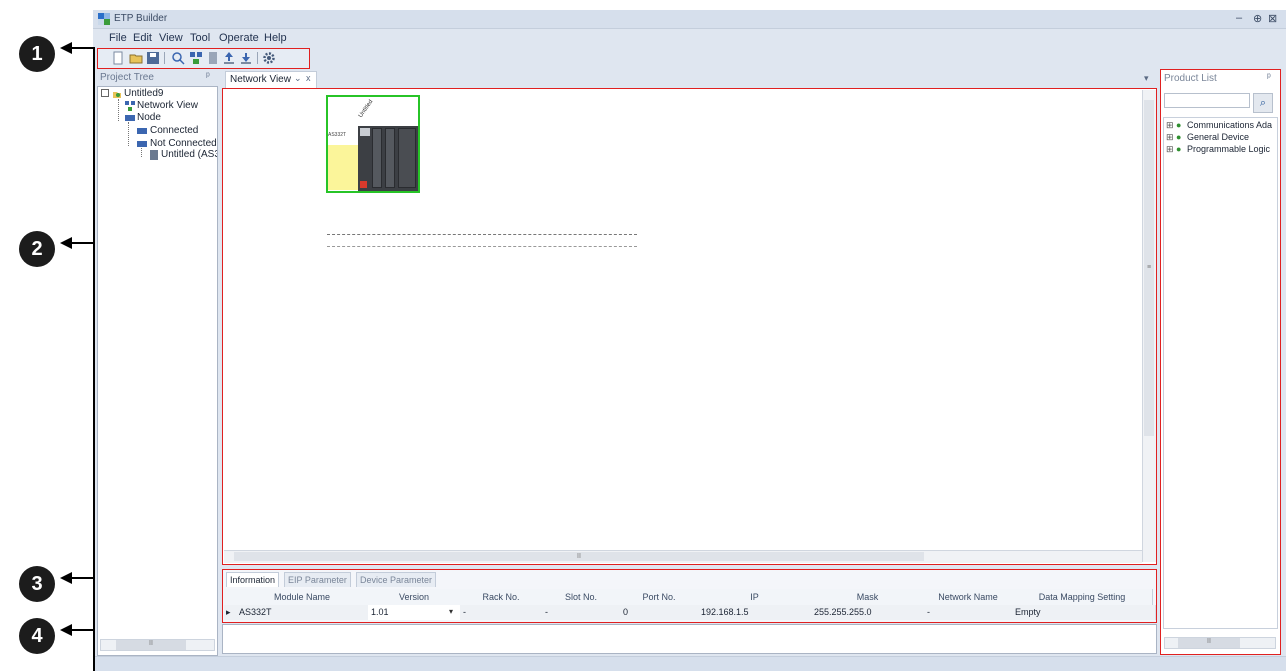 The image size is (1286, 671). What do you see at coordinates (157, 371) in the screenshot?
I see `project-tree` at bounding box center [157, 371].